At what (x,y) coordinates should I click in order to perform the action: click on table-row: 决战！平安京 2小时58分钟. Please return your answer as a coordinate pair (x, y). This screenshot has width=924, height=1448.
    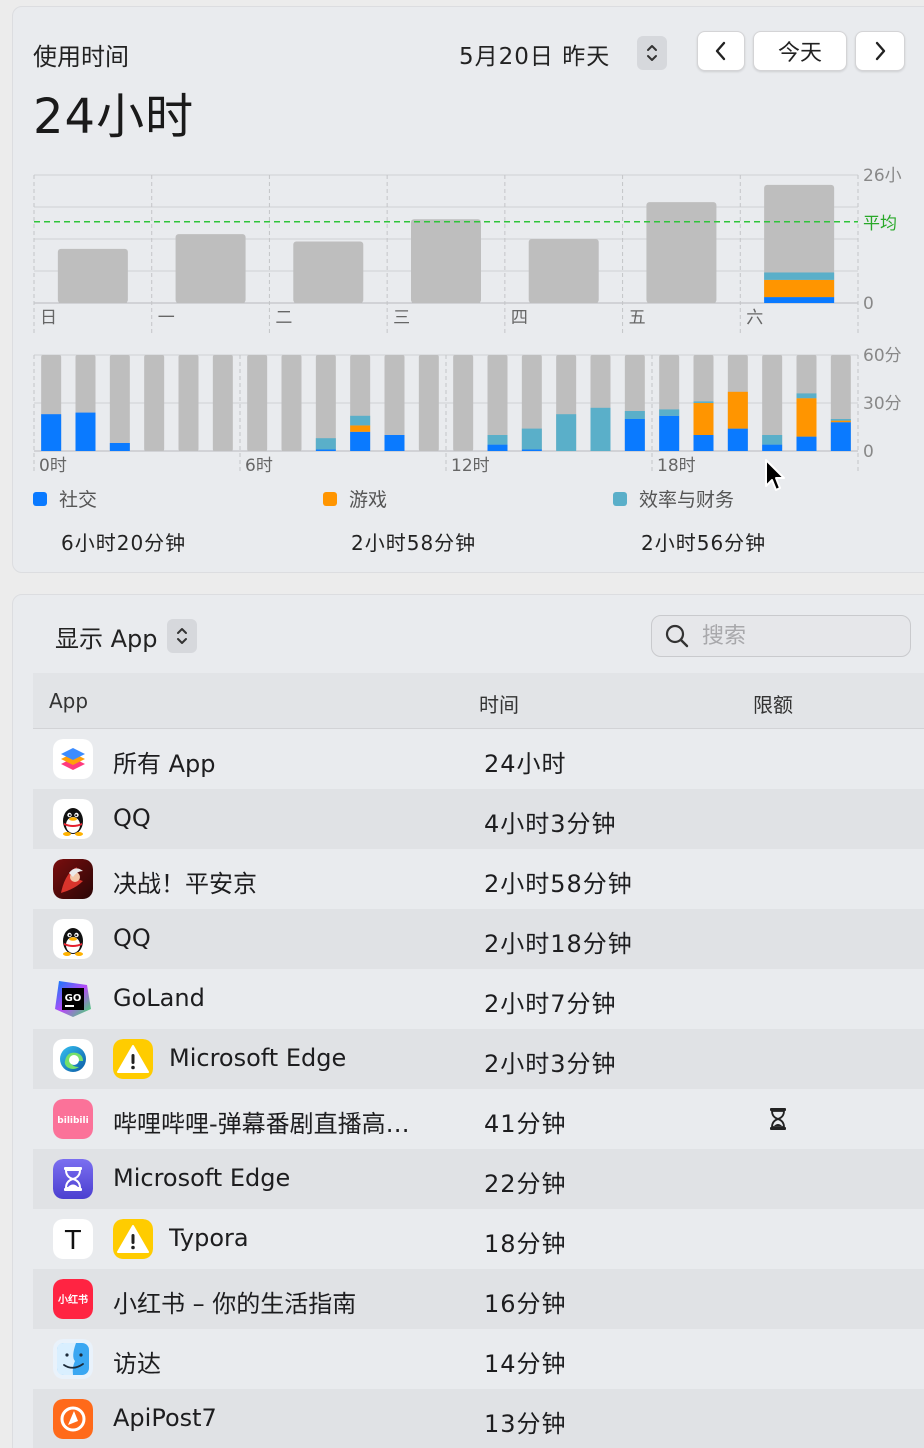
    Looking at the image, I should click on (478, 879).